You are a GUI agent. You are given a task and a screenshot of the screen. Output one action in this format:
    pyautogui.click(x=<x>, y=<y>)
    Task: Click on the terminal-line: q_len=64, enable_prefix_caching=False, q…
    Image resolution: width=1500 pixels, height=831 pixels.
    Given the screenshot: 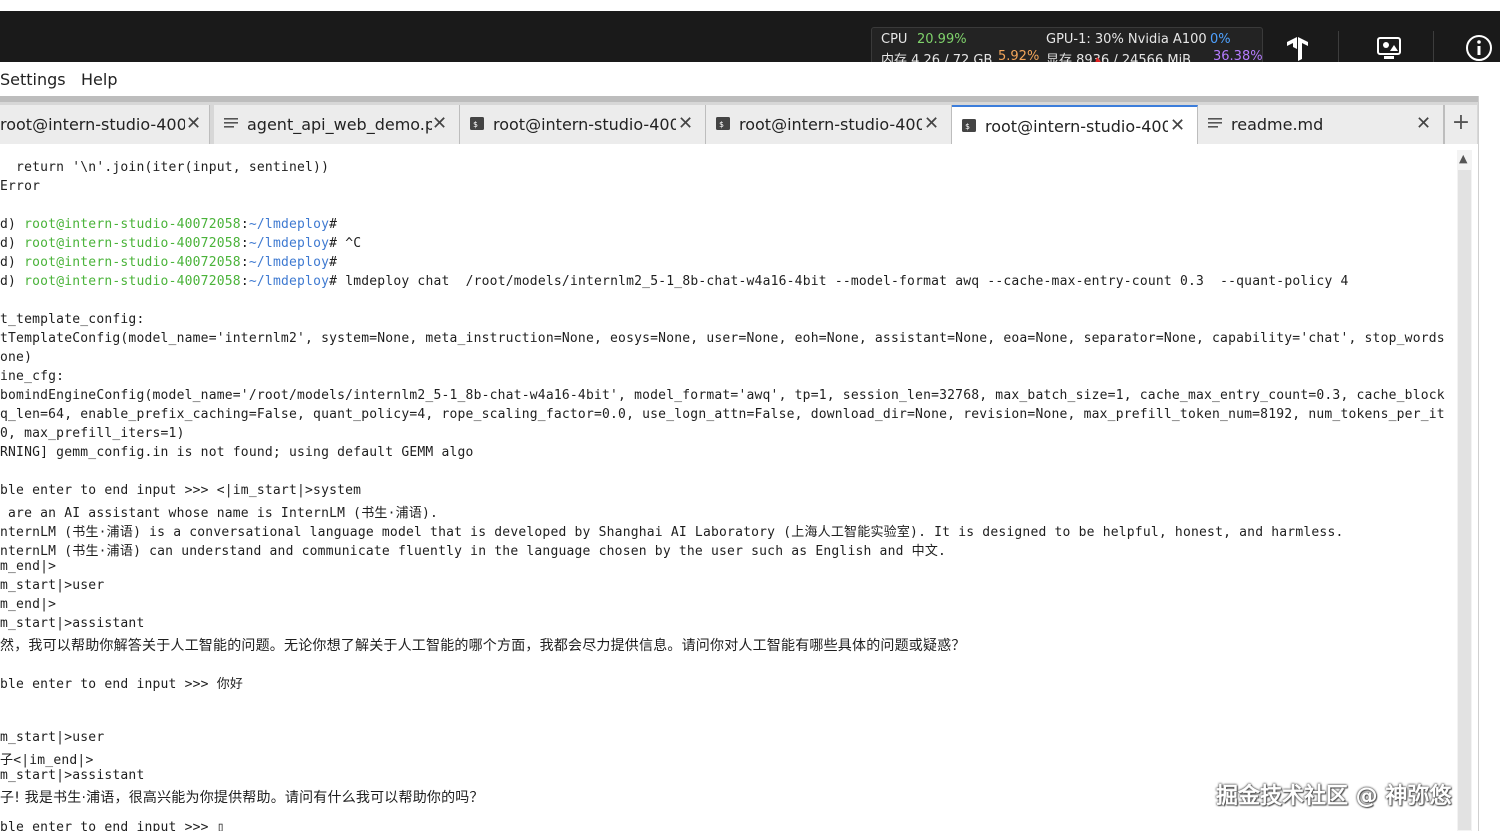 What is the action you would take?
    pyautogui.click(x=722, y=414)
    